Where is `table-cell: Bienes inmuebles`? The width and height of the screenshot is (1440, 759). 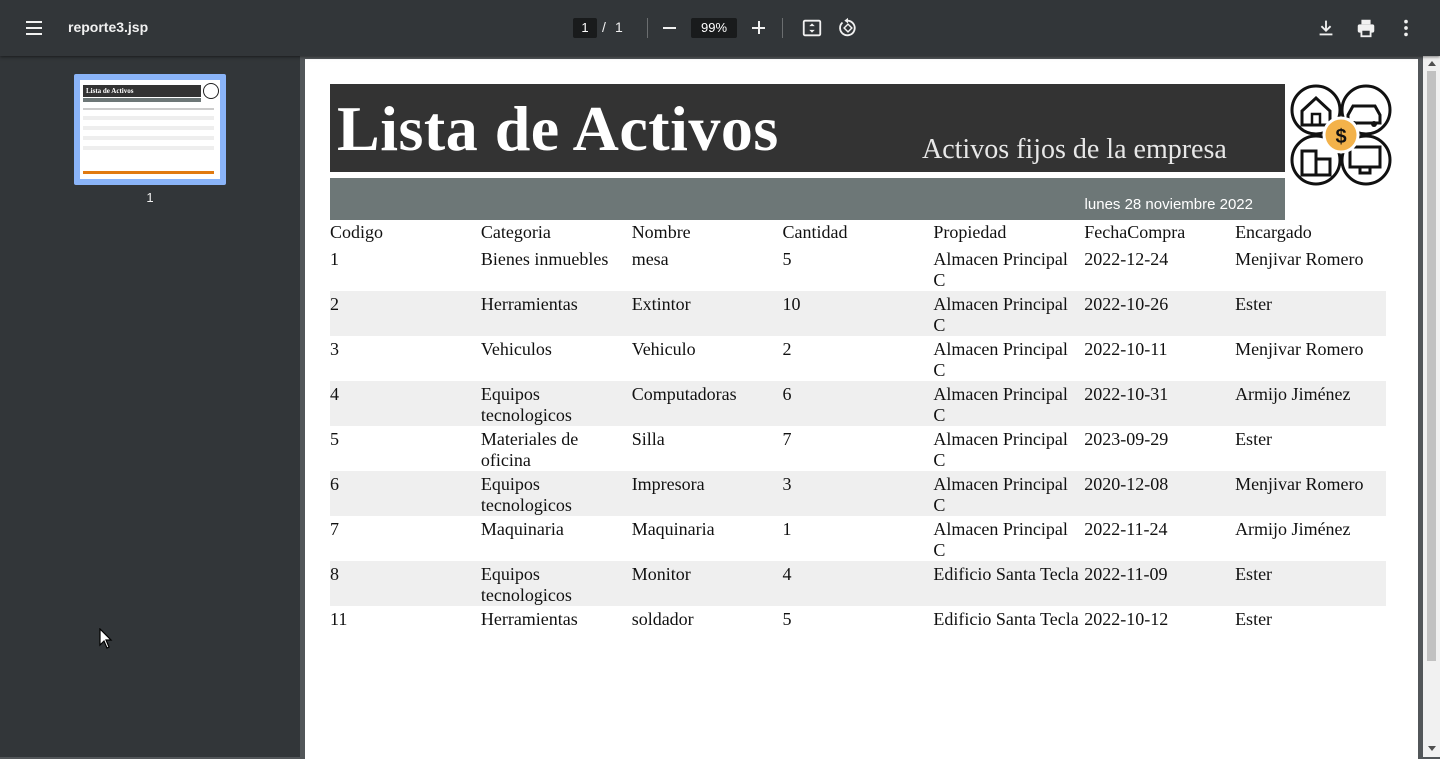
table-cell: Bienes inmuebles is located at coordinates (544, 259).